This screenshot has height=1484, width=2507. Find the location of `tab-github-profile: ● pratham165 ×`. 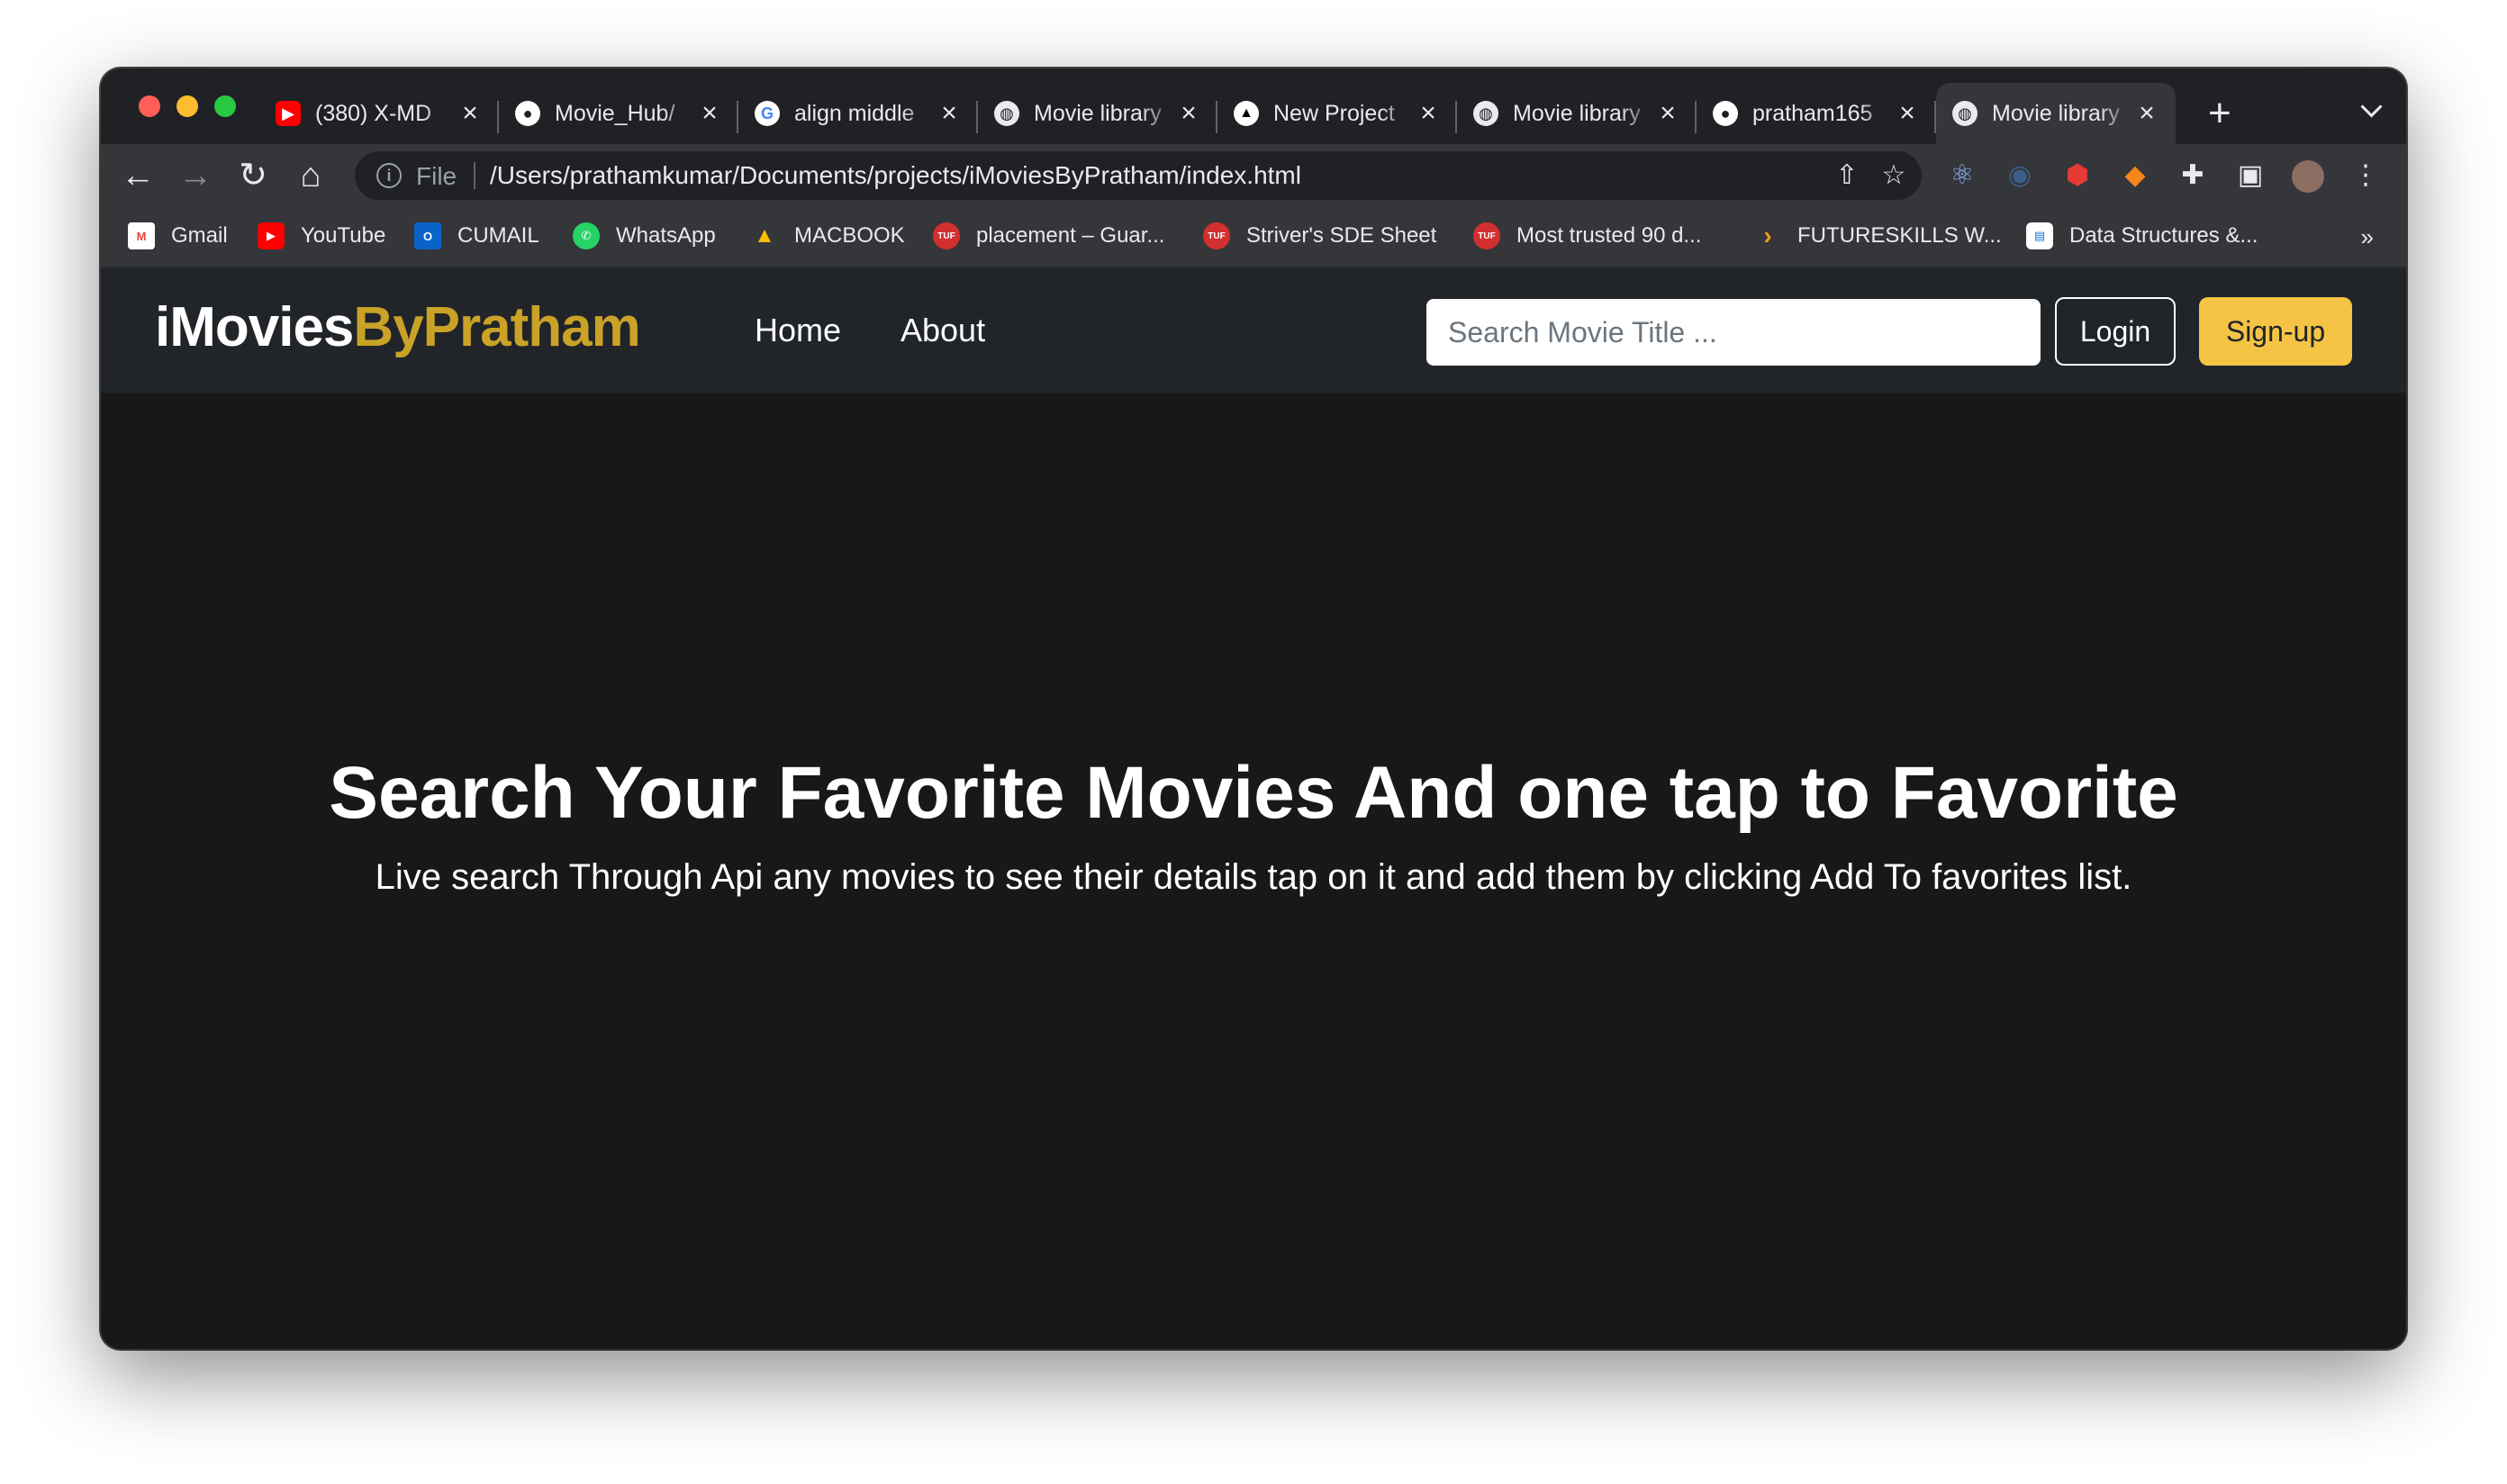

tab-github-profile: ● pratham165 × is located at coordinates (1816, 114).